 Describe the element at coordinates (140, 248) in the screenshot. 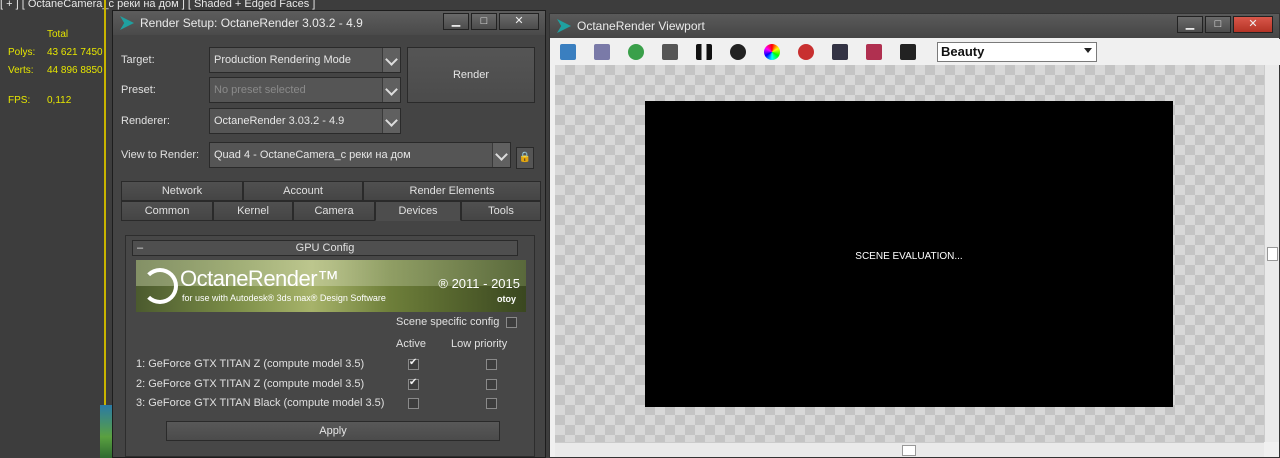

I see `collapse-icon: –` at that location.